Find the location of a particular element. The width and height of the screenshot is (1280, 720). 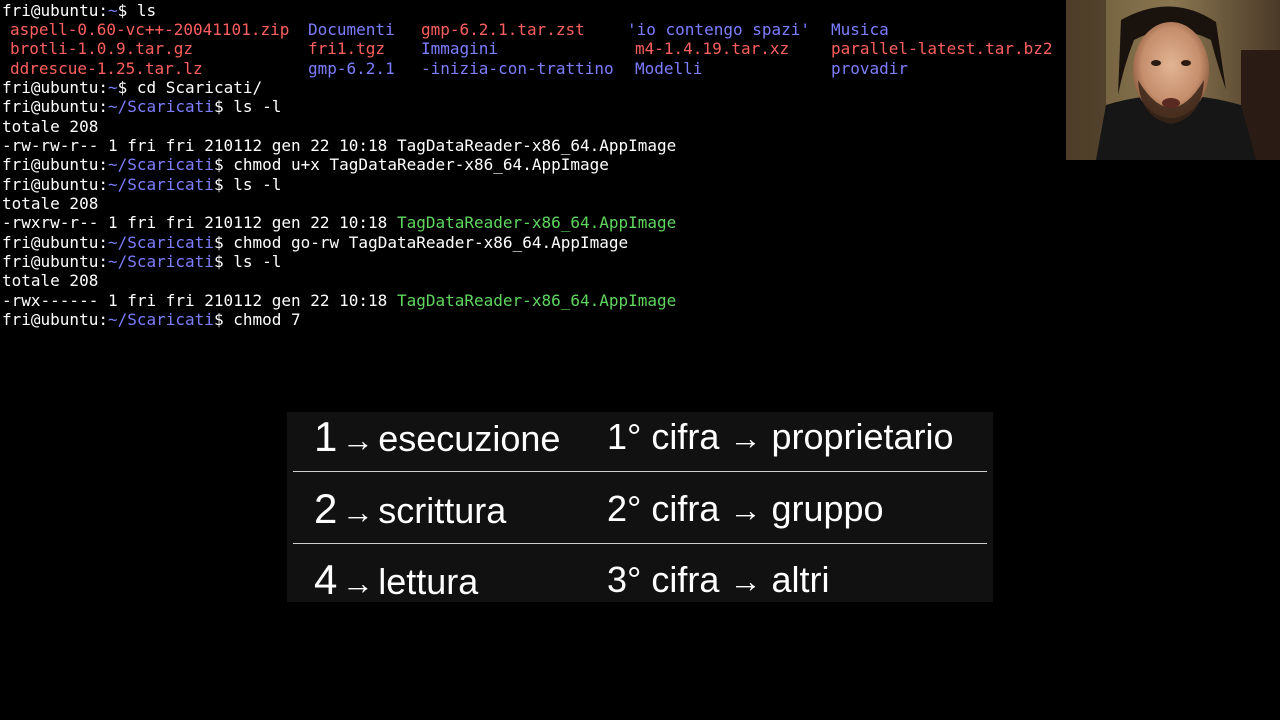

overlay-row: 2 → scrittura 2° cifra → gruppo is located at coordinates (640, 509).